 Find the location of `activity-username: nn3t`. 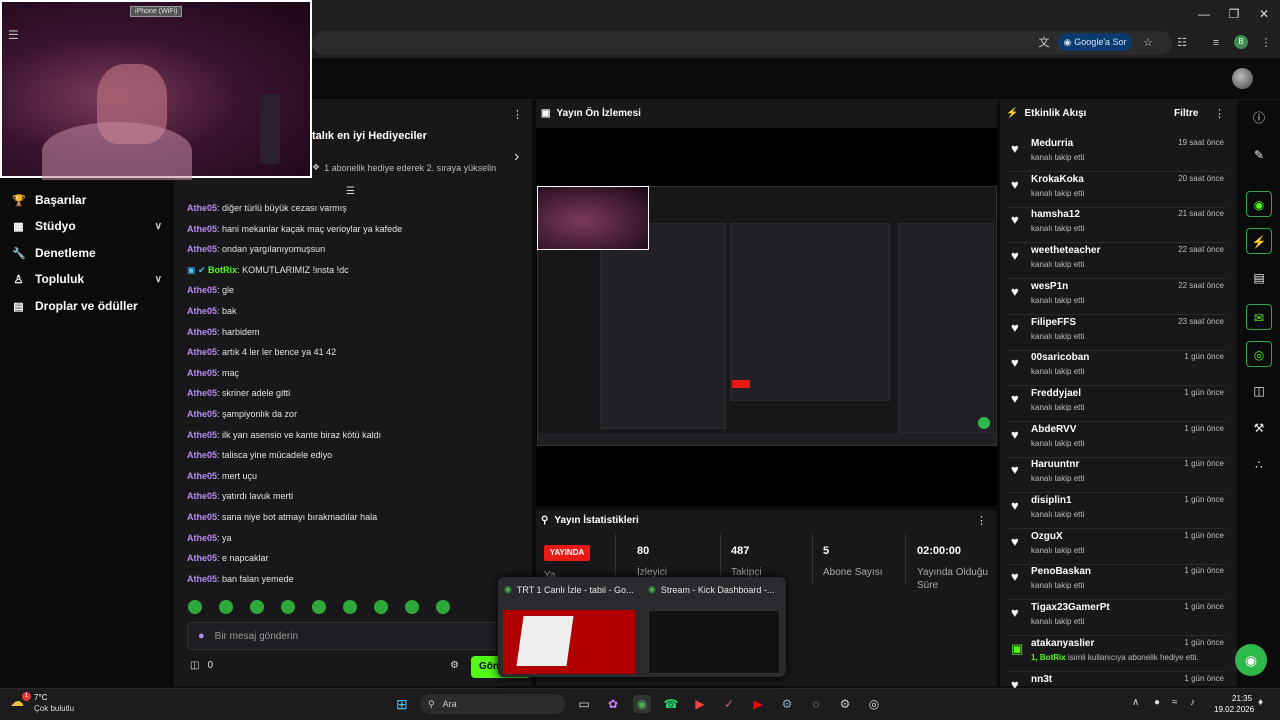

activity-username: nn3t is located at coordinates (1041, 679).